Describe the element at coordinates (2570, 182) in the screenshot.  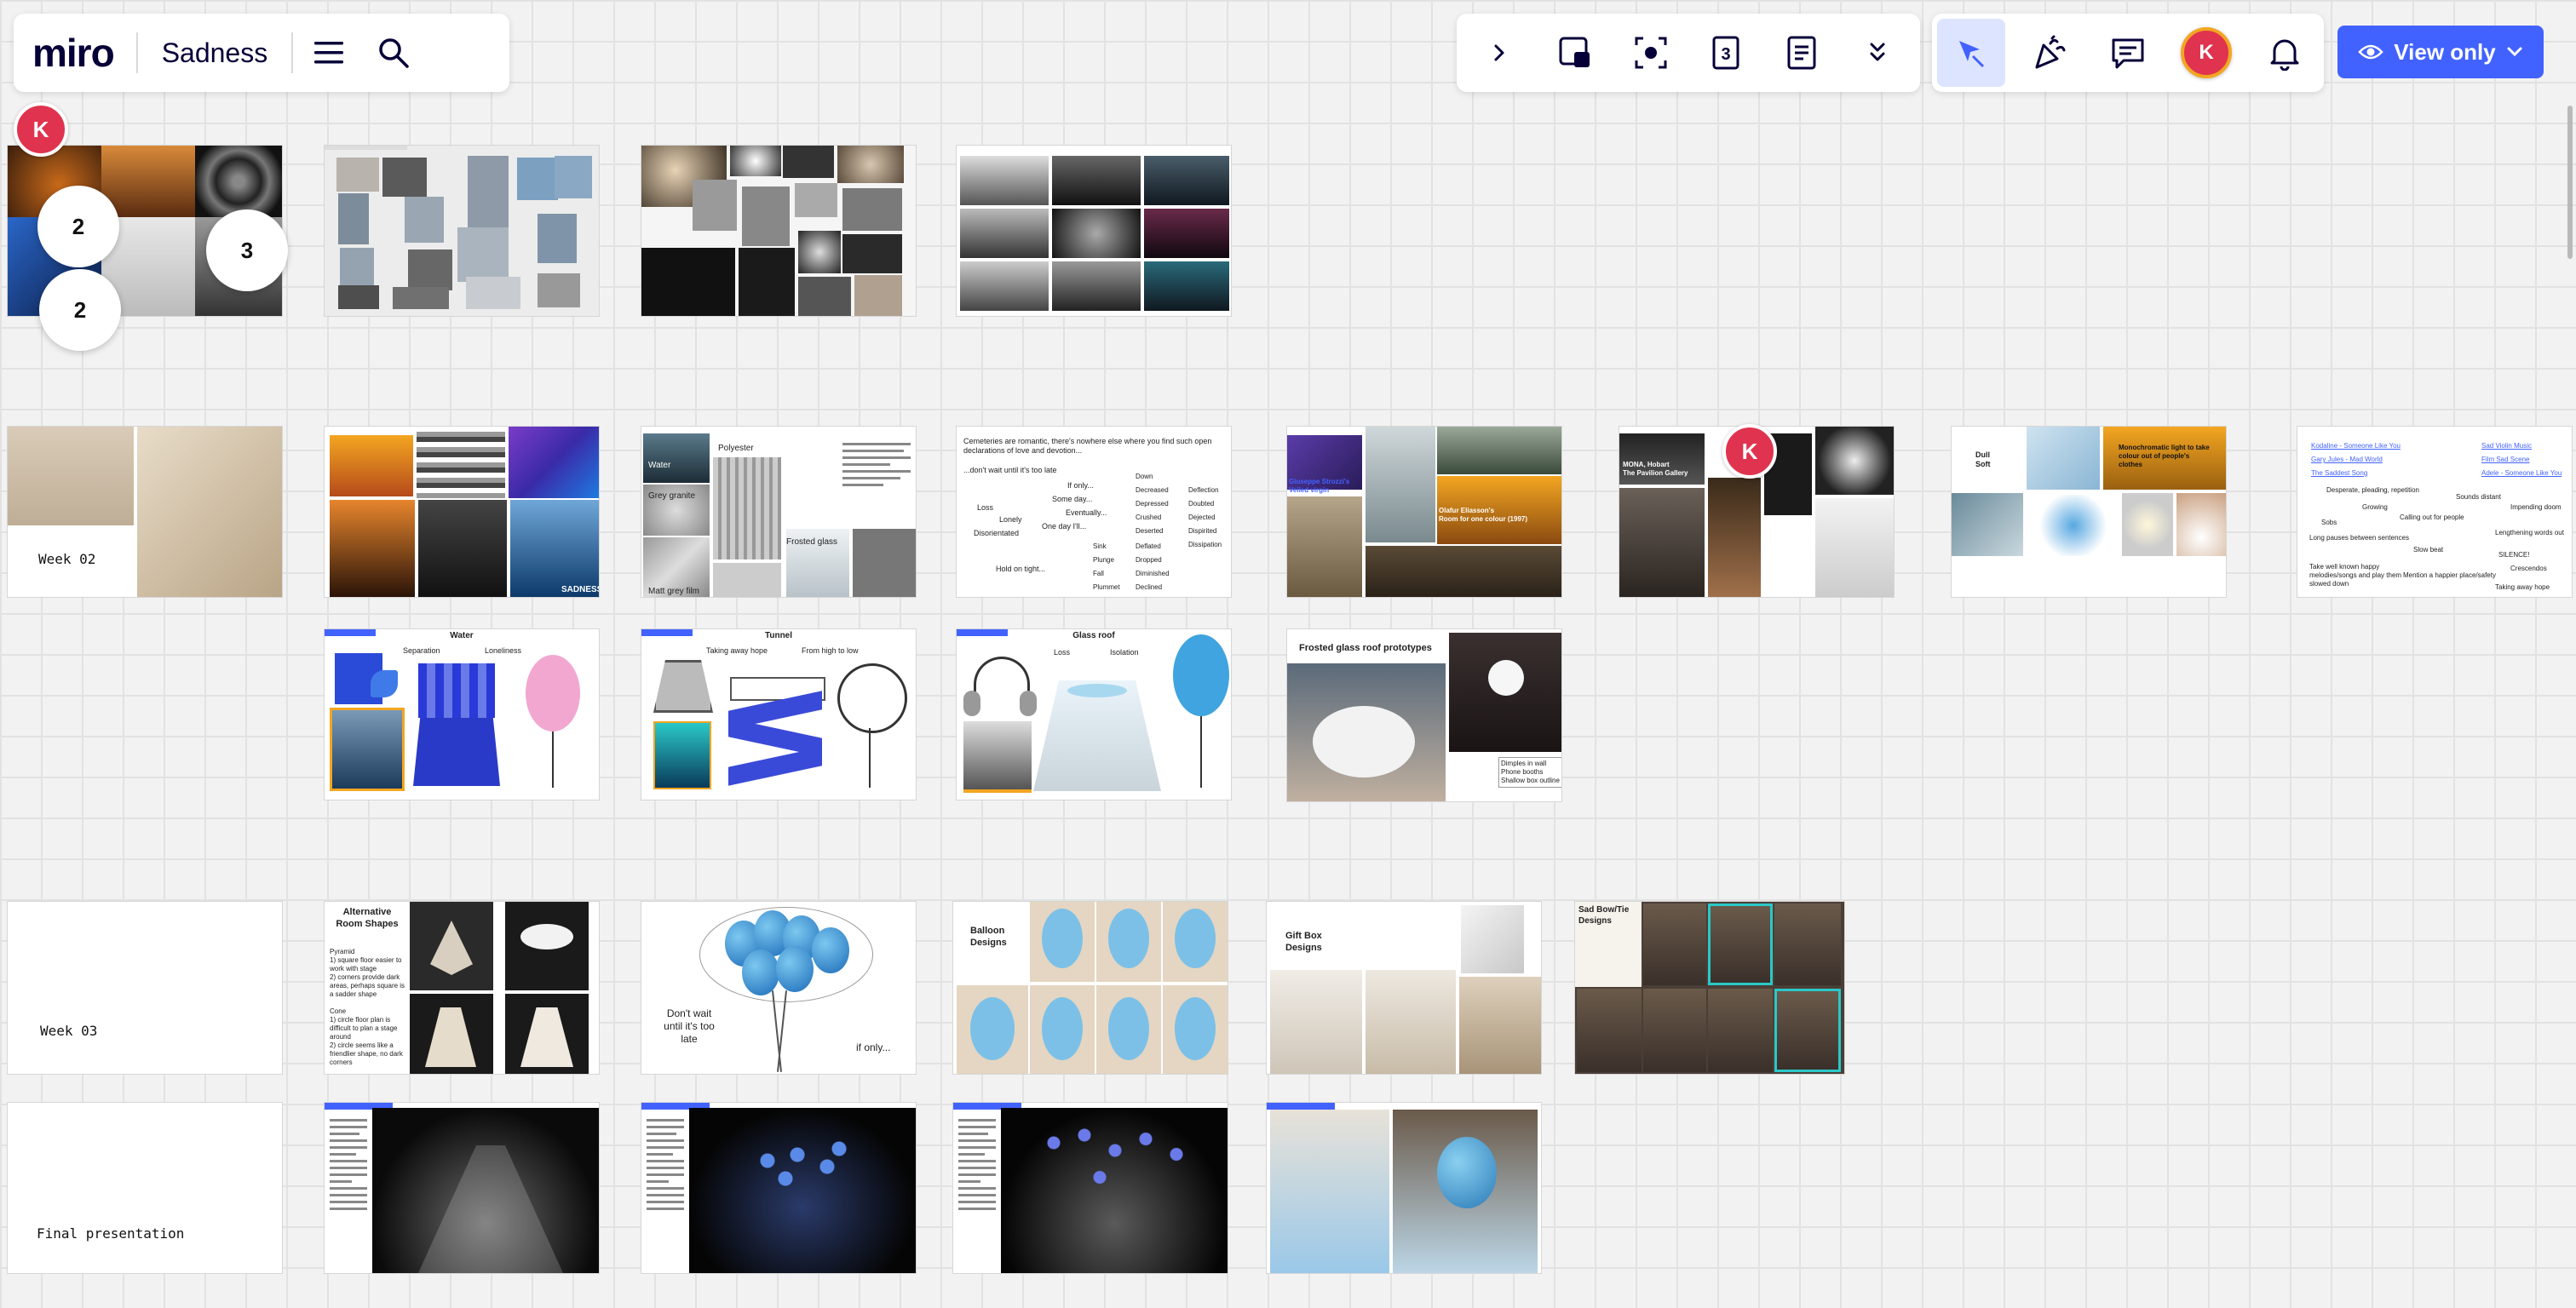
I see `vertical-scrollbar` at that location.